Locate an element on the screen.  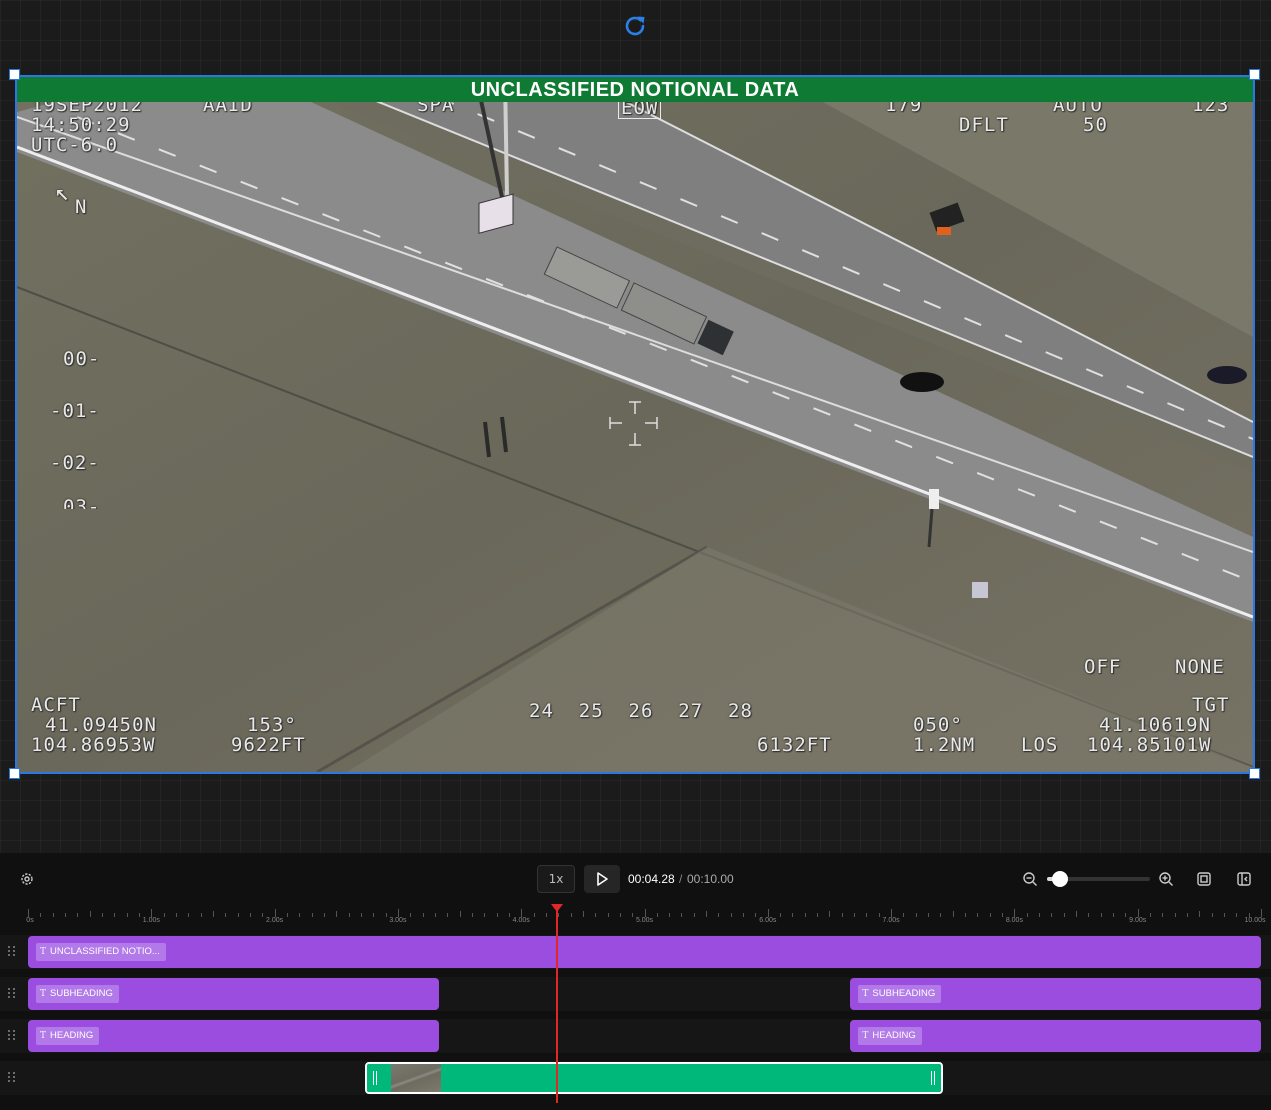
hud-pitch-03: 03- is located at coordinates (82, 503).